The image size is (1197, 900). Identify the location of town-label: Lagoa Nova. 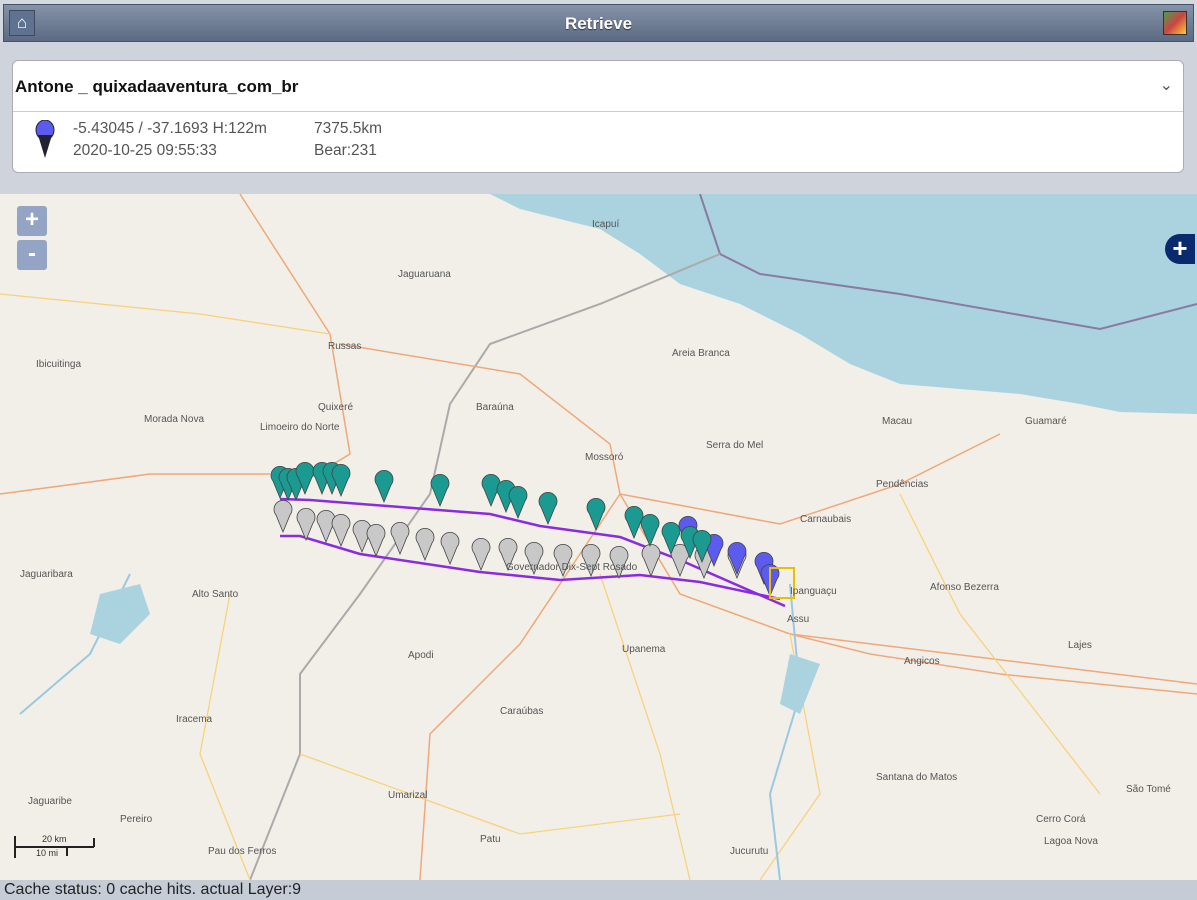
(1071, 841).